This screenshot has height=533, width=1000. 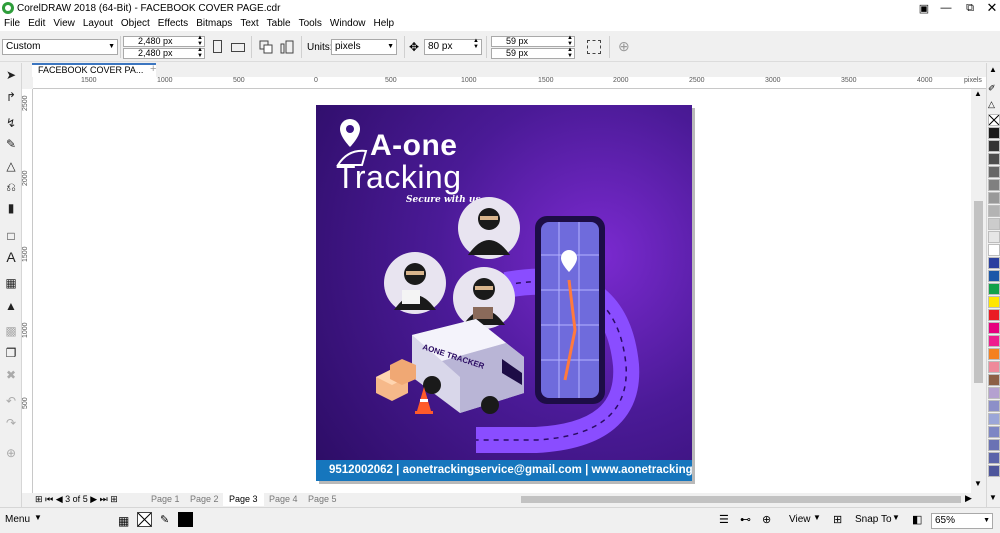 I want to click on rectangle-tool-icon: □, so click(x=11, y=236).